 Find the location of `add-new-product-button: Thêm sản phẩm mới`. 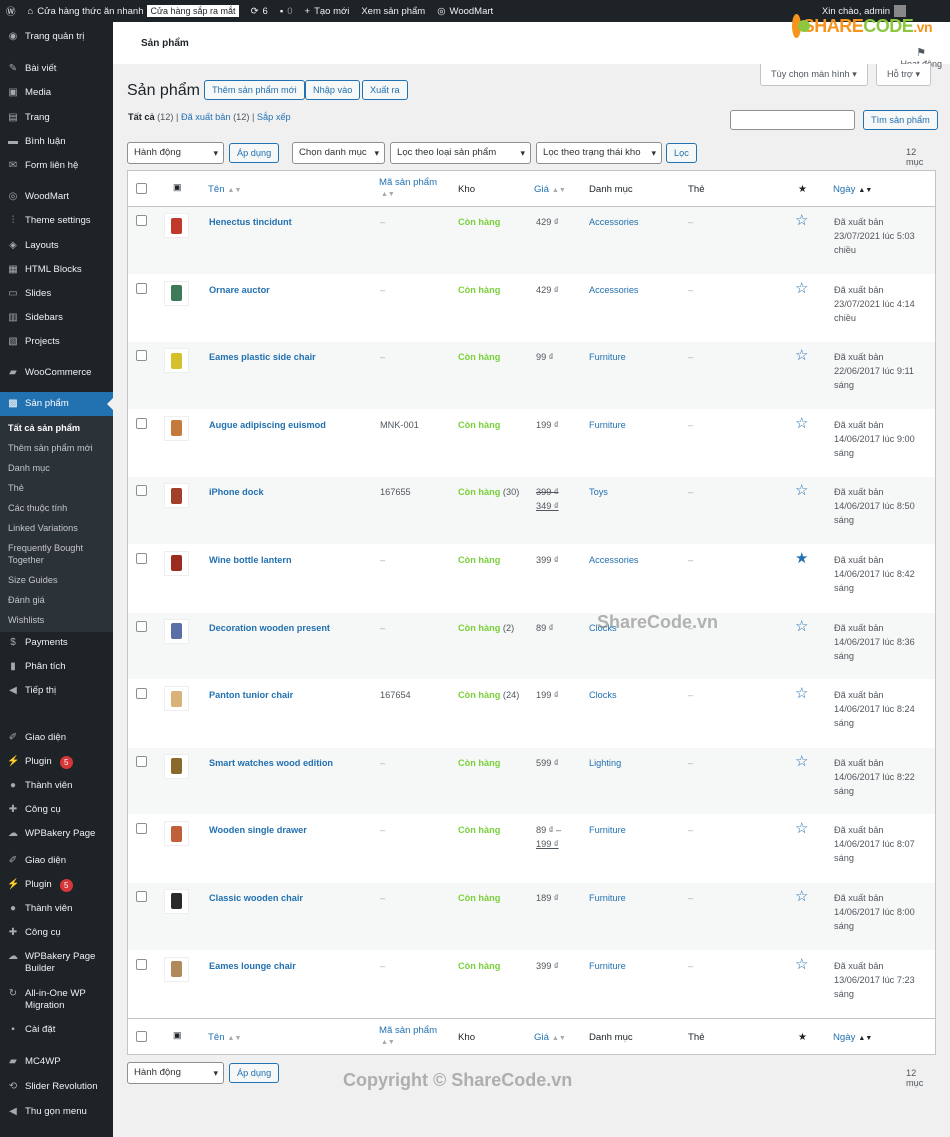

add-new-product-button: Thêm sản phẩm mới is located at coordinates (254, 90).